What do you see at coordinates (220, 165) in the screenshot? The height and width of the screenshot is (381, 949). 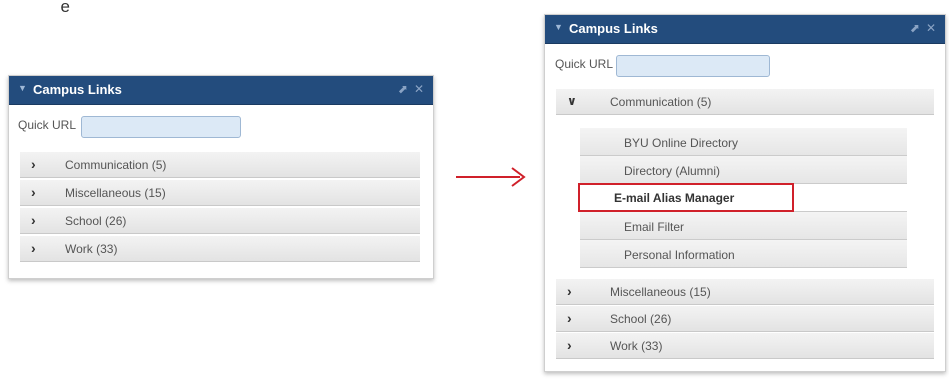 I see `category-communication: › Communication (5)` at bounding box center [220, 165].